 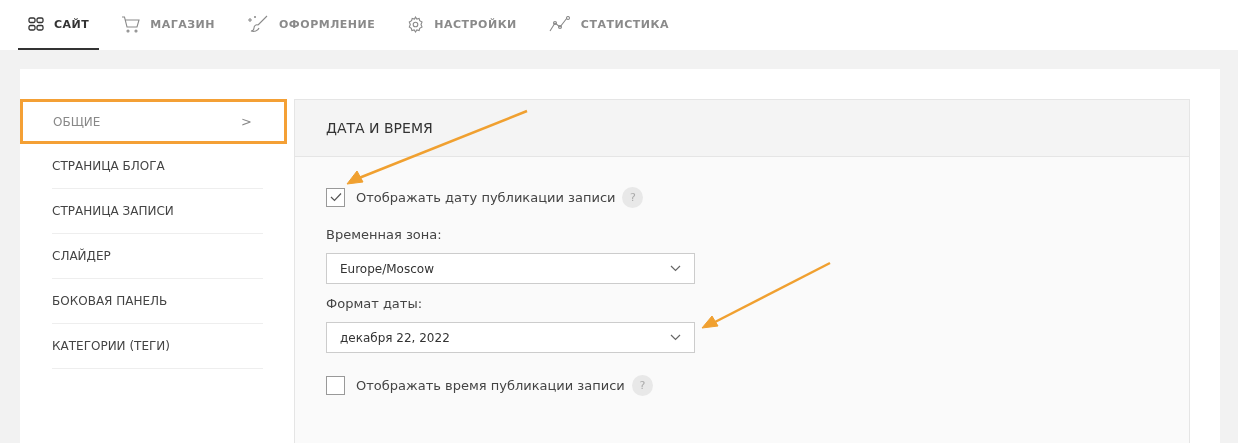 What do you see at coordinates (510, 337) in the screenshot?
I see `dropdown-select: декабря 22, 2022` at bounding box center [510, 337].